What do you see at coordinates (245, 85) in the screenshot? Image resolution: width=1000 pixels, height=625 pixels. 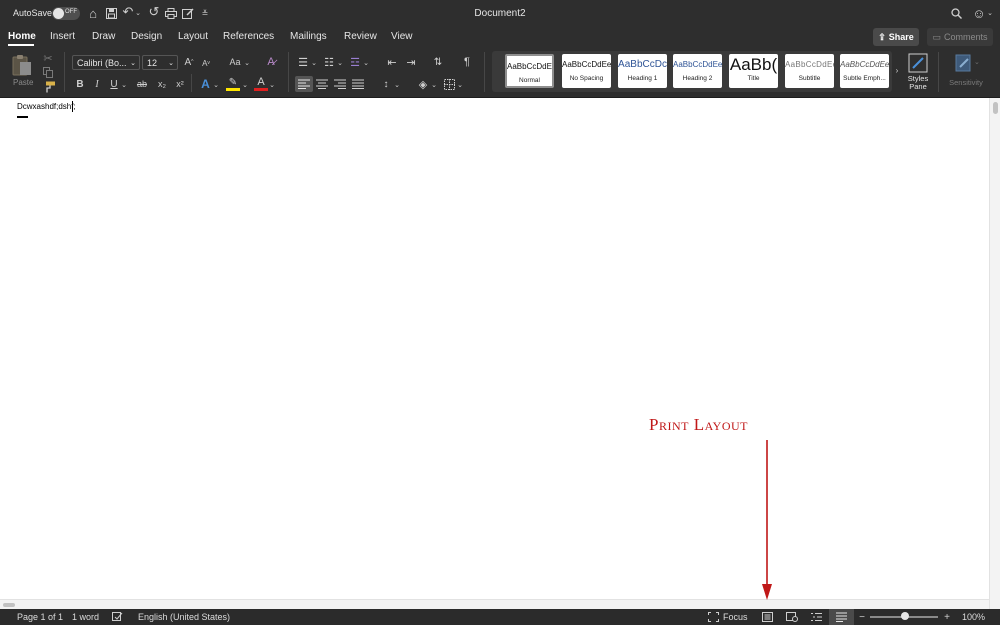 I see `highlight-dropdown-icon: ⌄` at bounding box center [245, 85].